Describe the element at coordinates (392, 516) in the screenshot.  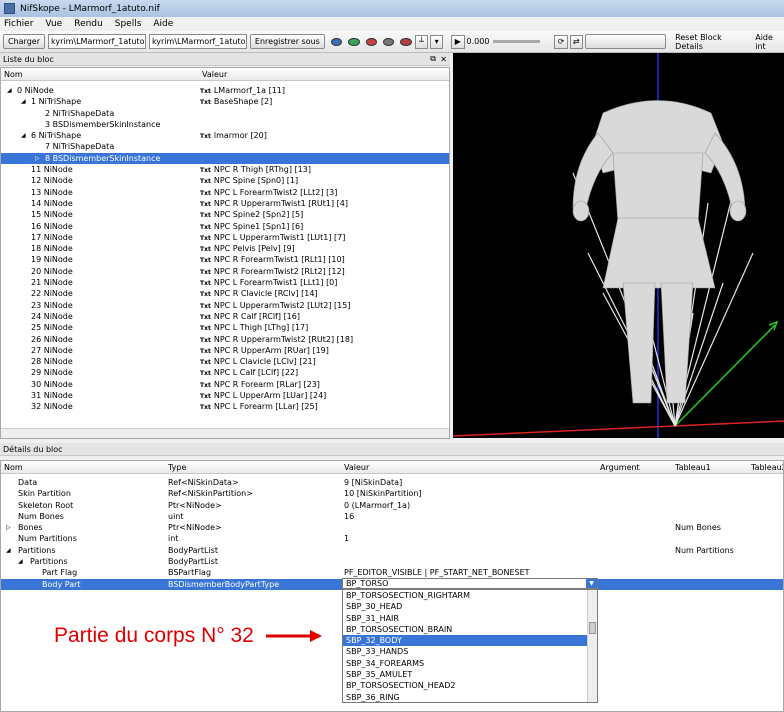
I see `detail-row: Num Bones uint 16` at that location.